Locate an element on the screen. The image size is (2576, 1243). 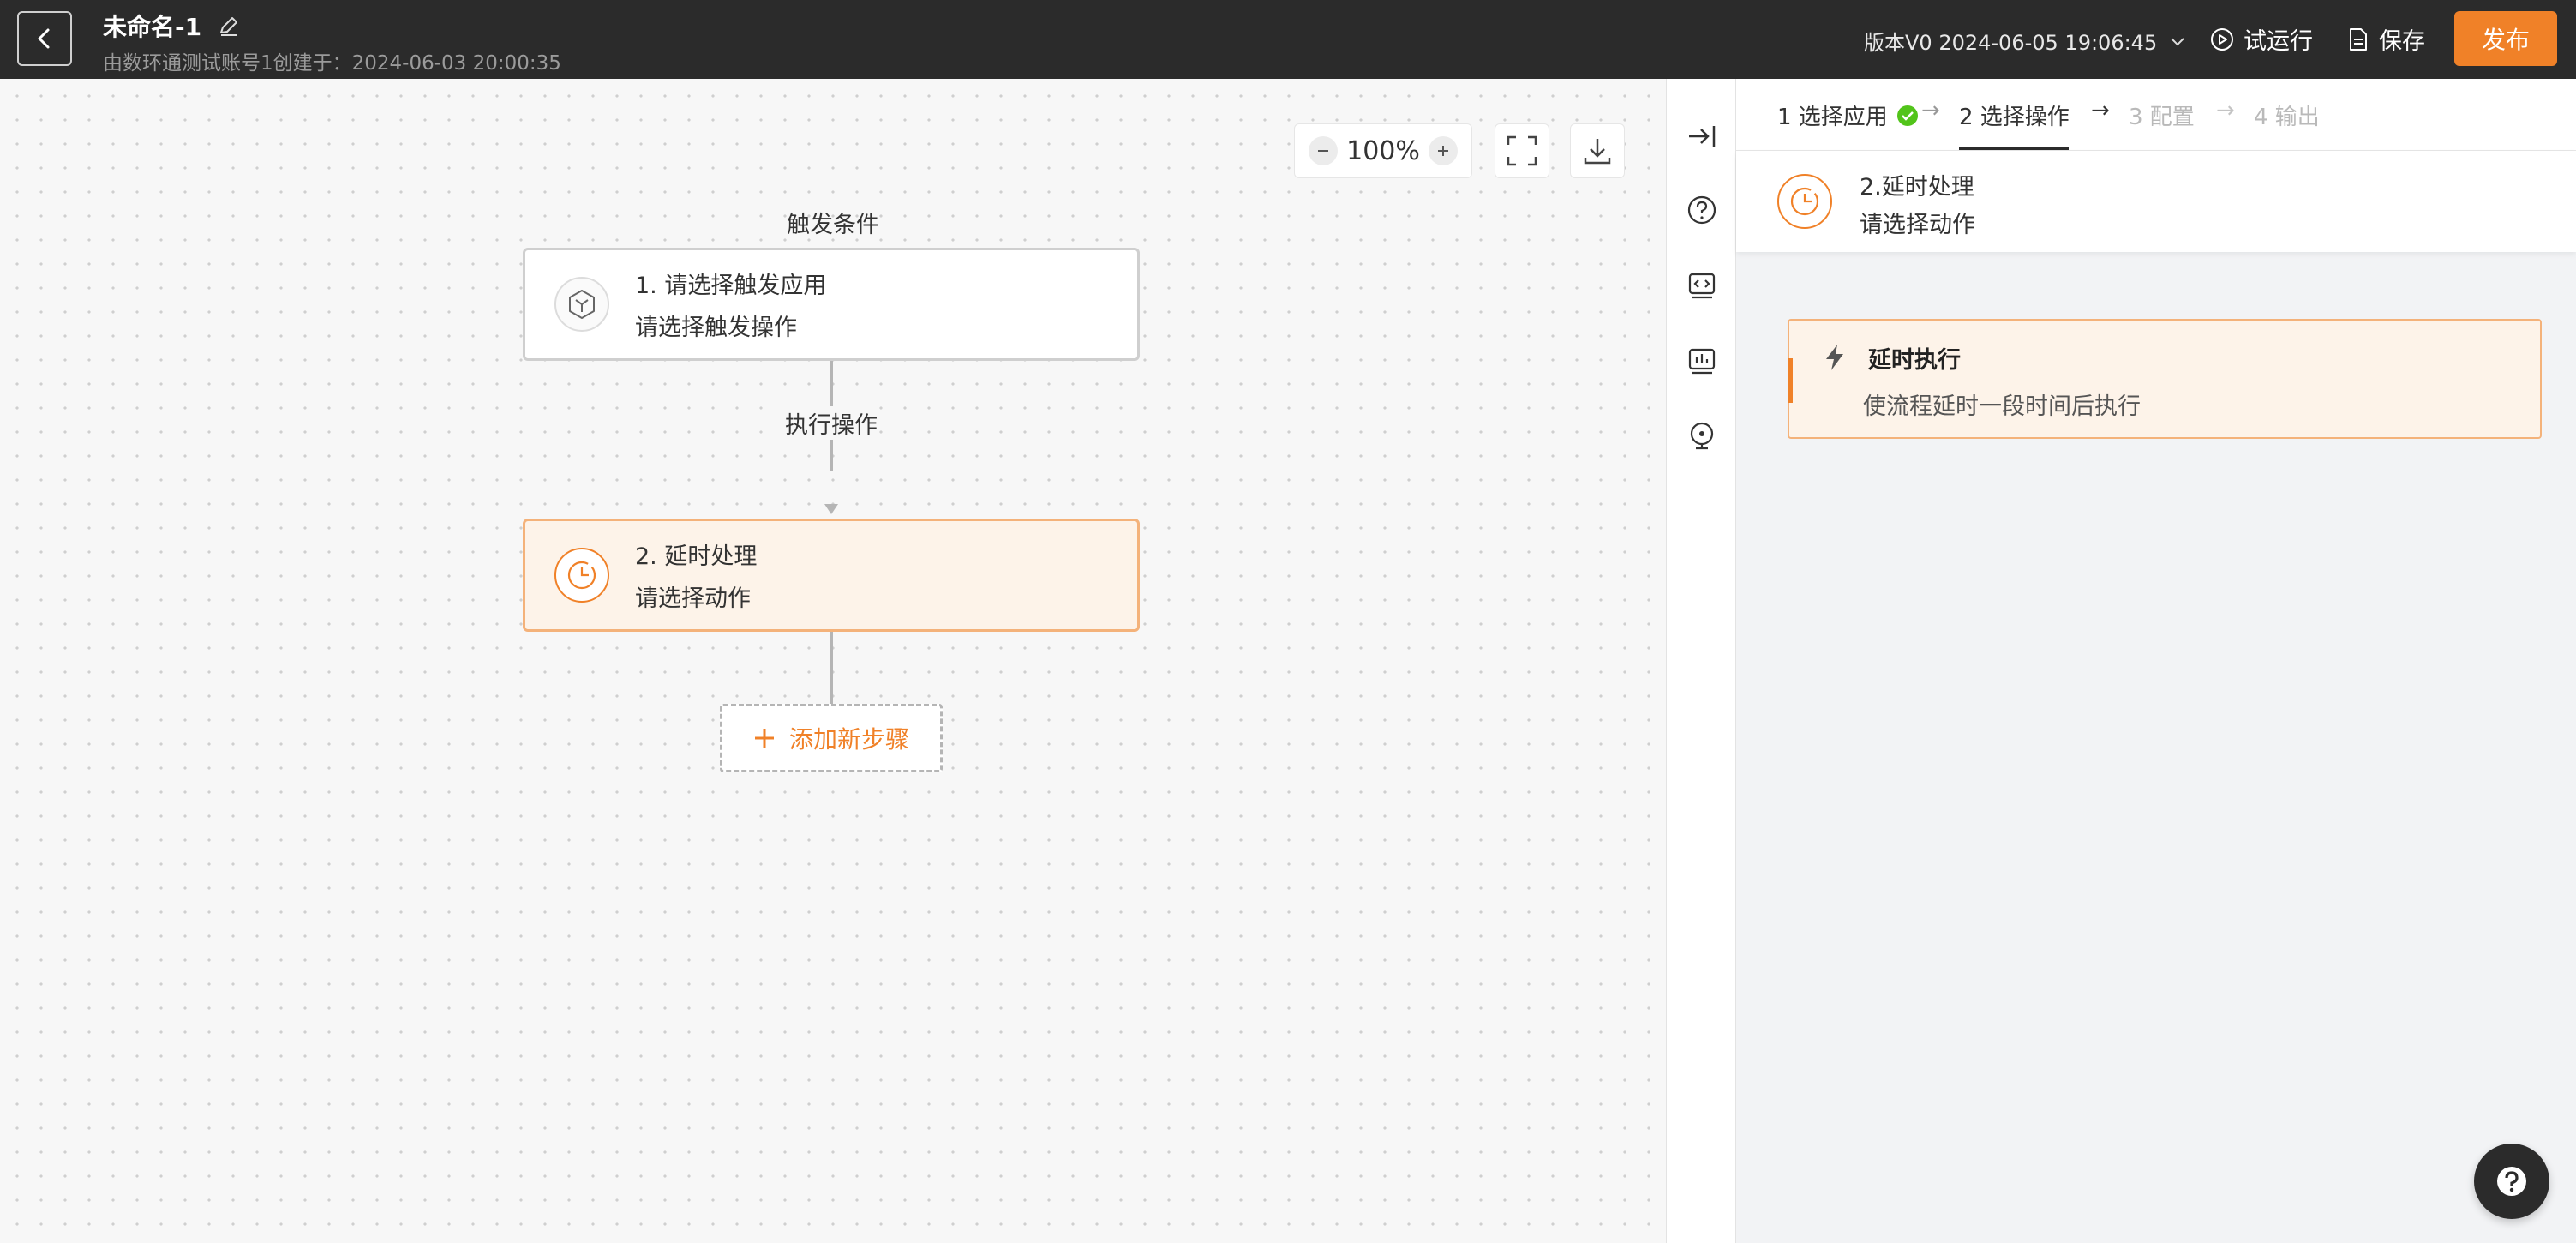
test-run-button: 试运行 is located at coordinates (2261, 39).